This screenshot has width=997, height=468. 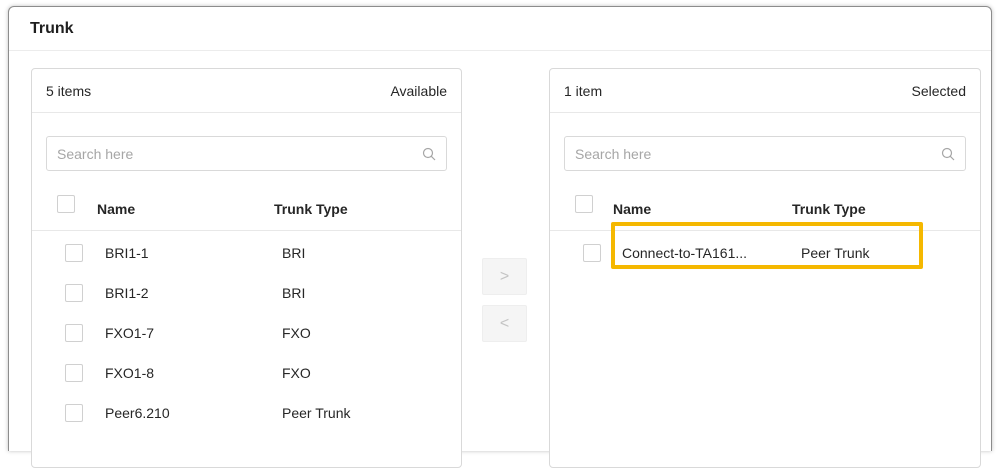 What do you see at coordinates (632, 209) in the screenshot?
I see `selected-col-name: Name` at bounding box center [632, 209].